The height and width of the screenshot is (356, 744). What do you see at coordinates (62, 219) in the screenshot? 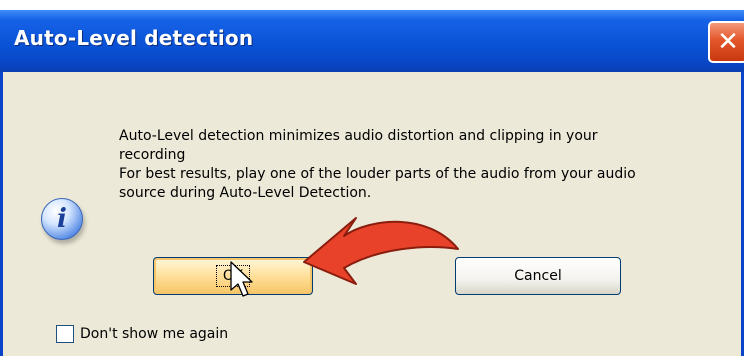
I see `info-icon: i` at bounding box center [62, 219].